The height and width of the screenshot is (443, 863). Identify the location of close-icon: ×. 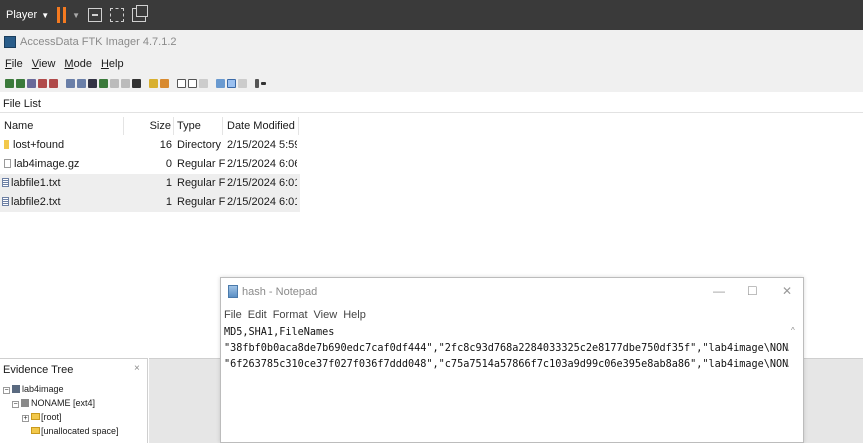
(137, 368).